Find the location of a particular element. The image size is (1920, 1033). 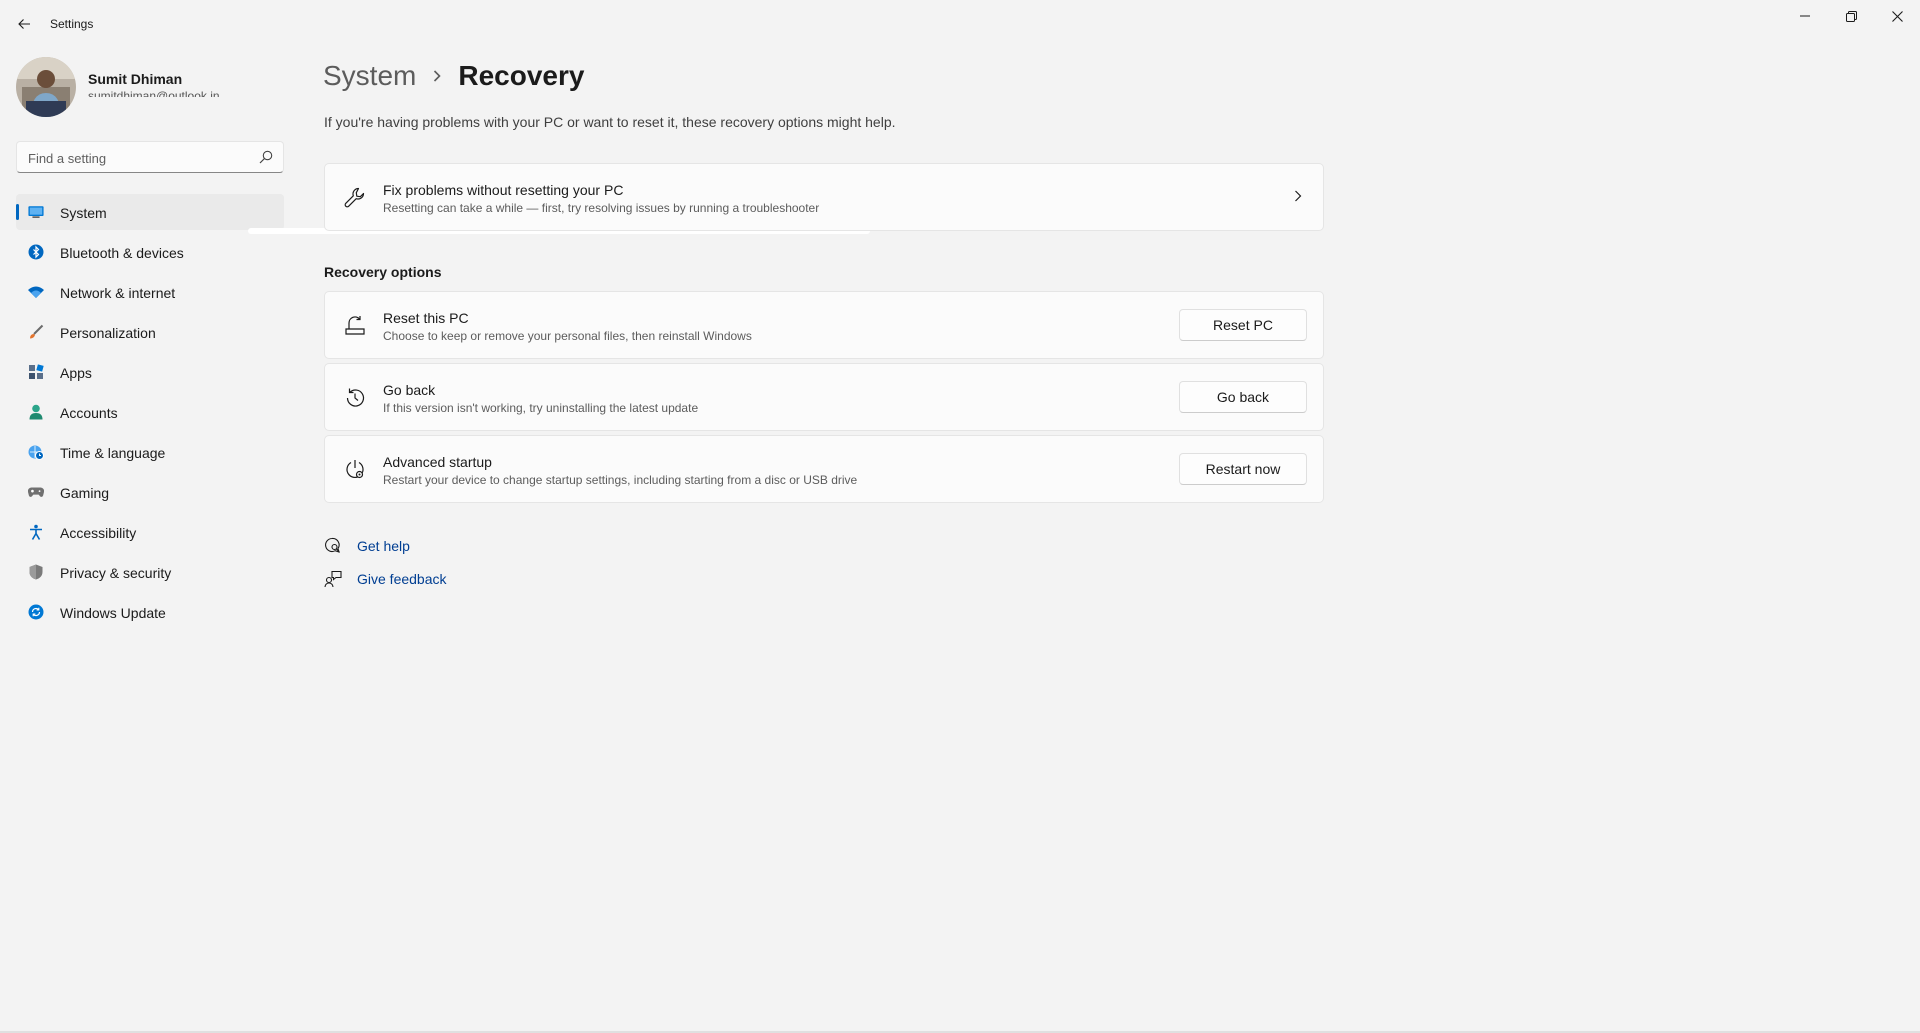

gamepad-icon is located at coordinates (36, 492).